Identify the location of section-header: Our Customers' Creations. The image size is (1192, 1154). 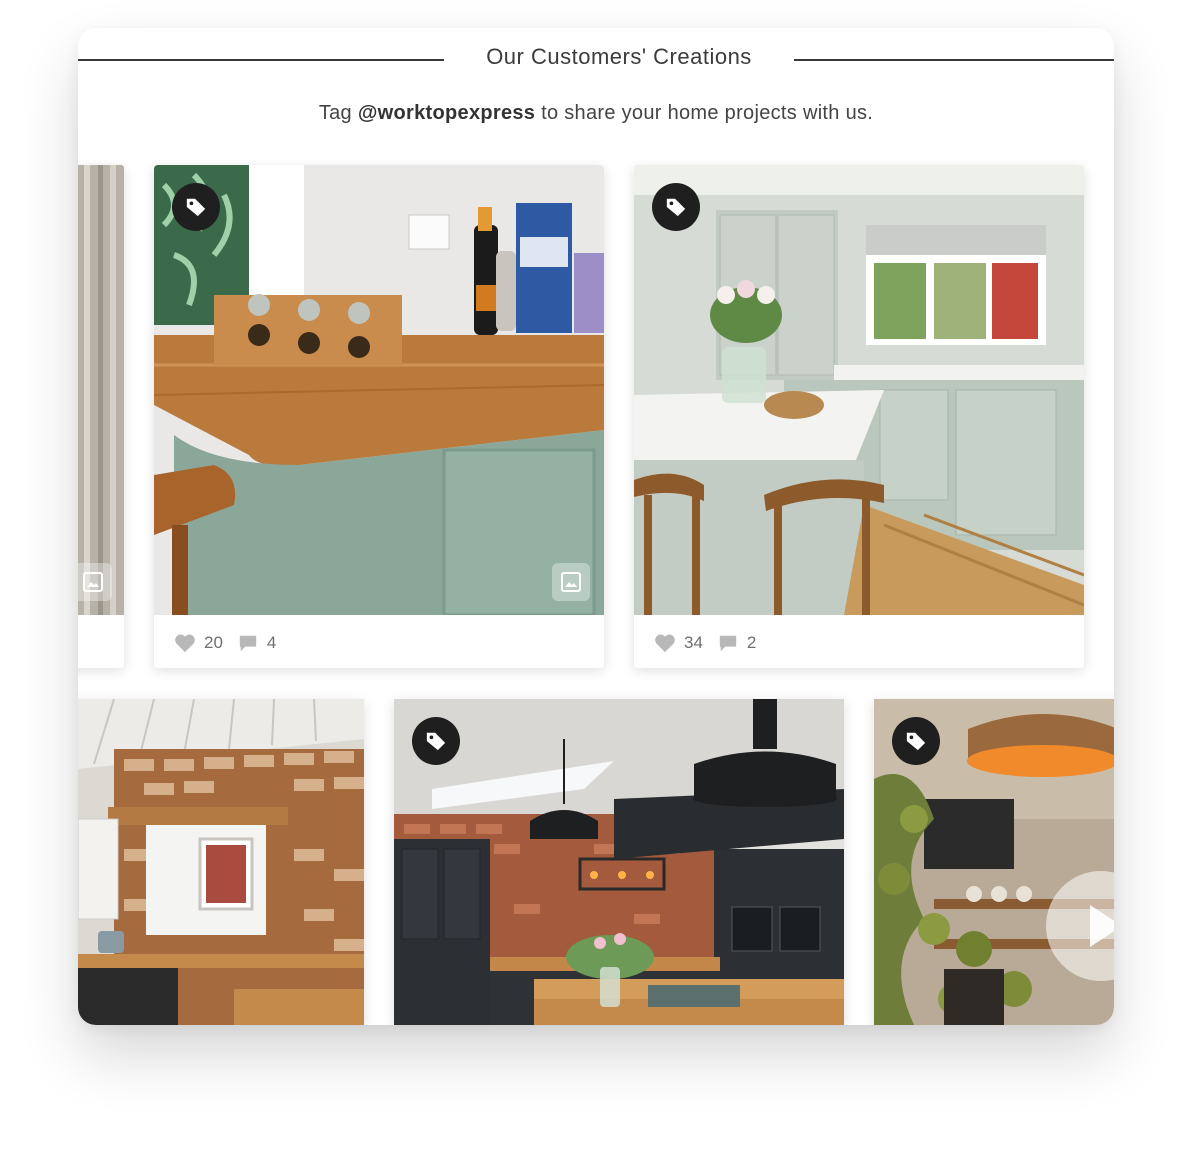
(596, 58).